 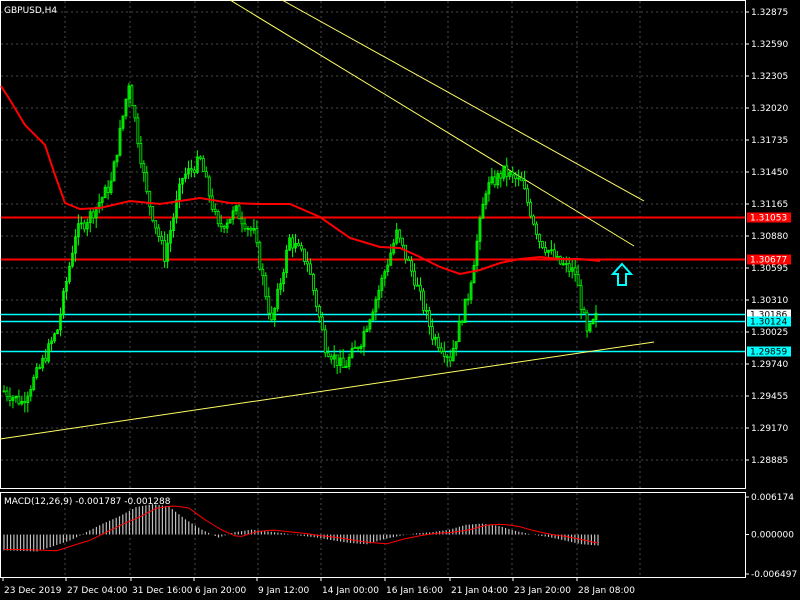 What do you see at coordinates (774, 575) in the screenshot?
I see `macd-ytick-label-2: -0.006497` at bounding box center [774, 575].